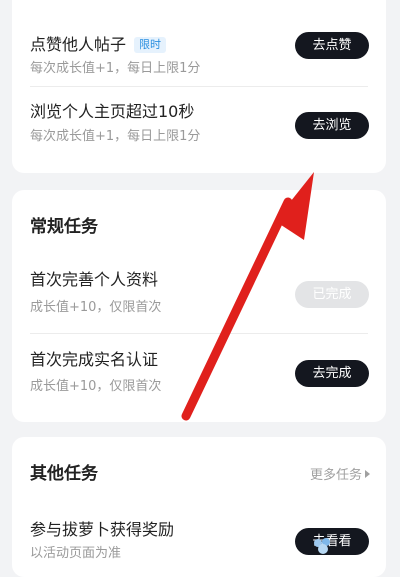  Describe the element at coordinates (367, 474) in the screenshot. I see `triangle-right-icon` at that location.